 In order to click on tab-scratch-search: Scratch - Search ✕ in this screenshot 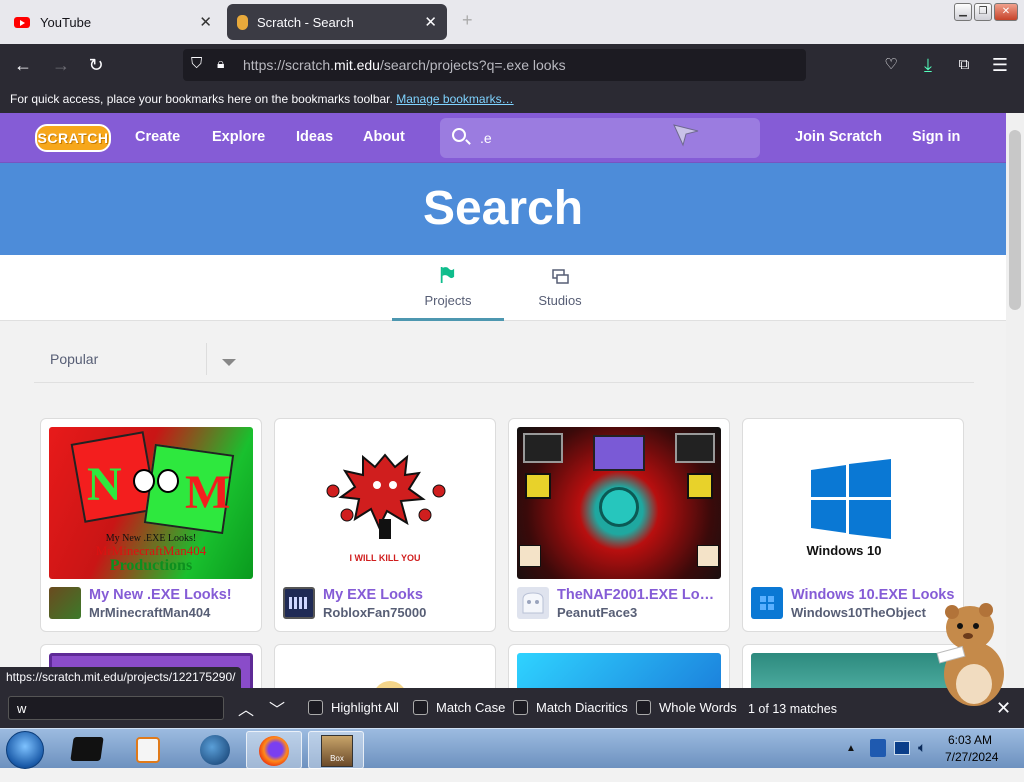, I will do `click(337, 22)`.